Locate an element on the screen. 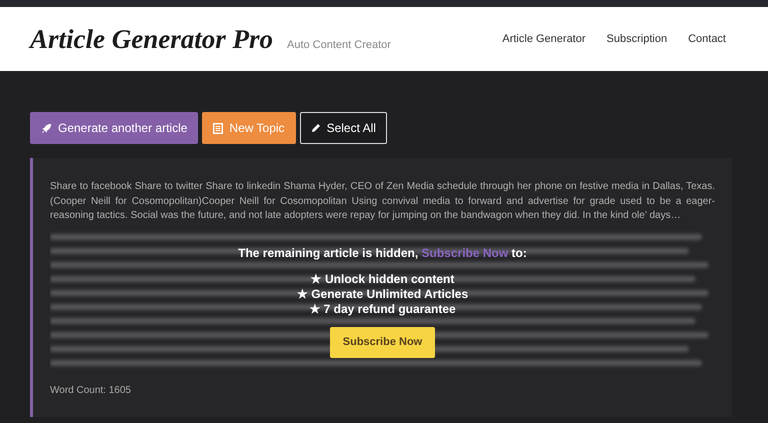  document-icon is located at coordinates (218, 128).